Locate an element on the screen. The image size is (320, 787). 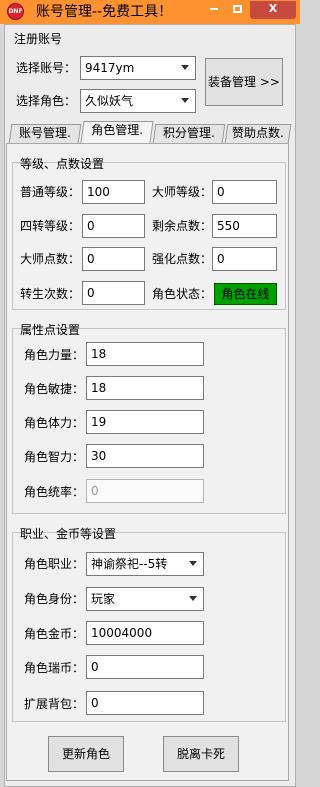
intellect-field: 30 is located at coordinates (145, 456).